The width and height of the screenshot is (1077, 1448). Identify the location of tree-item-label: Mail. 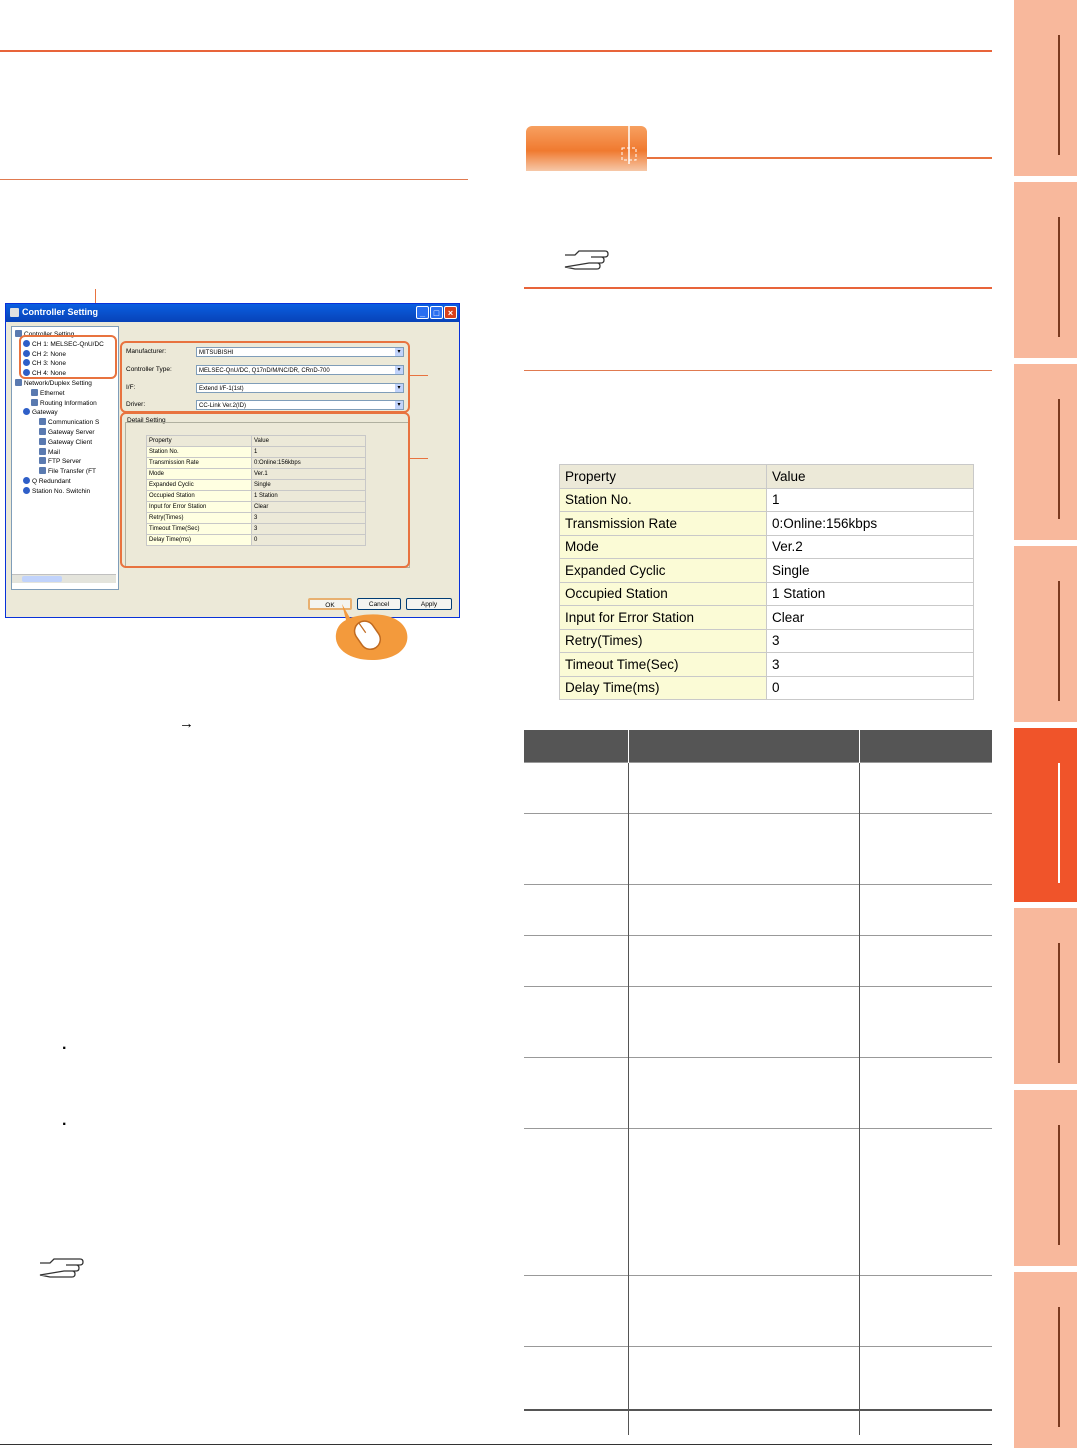
(54, 452).